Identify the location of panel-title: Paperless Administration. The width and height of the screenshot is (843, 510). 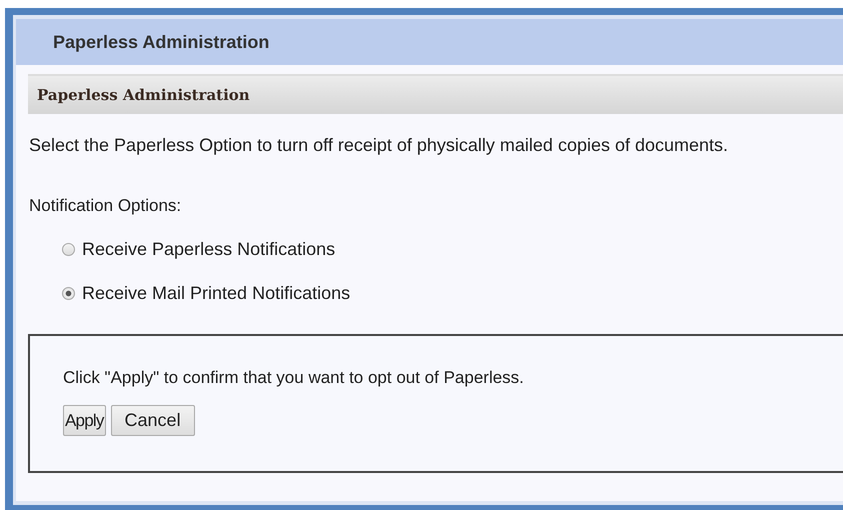
(161, 42).